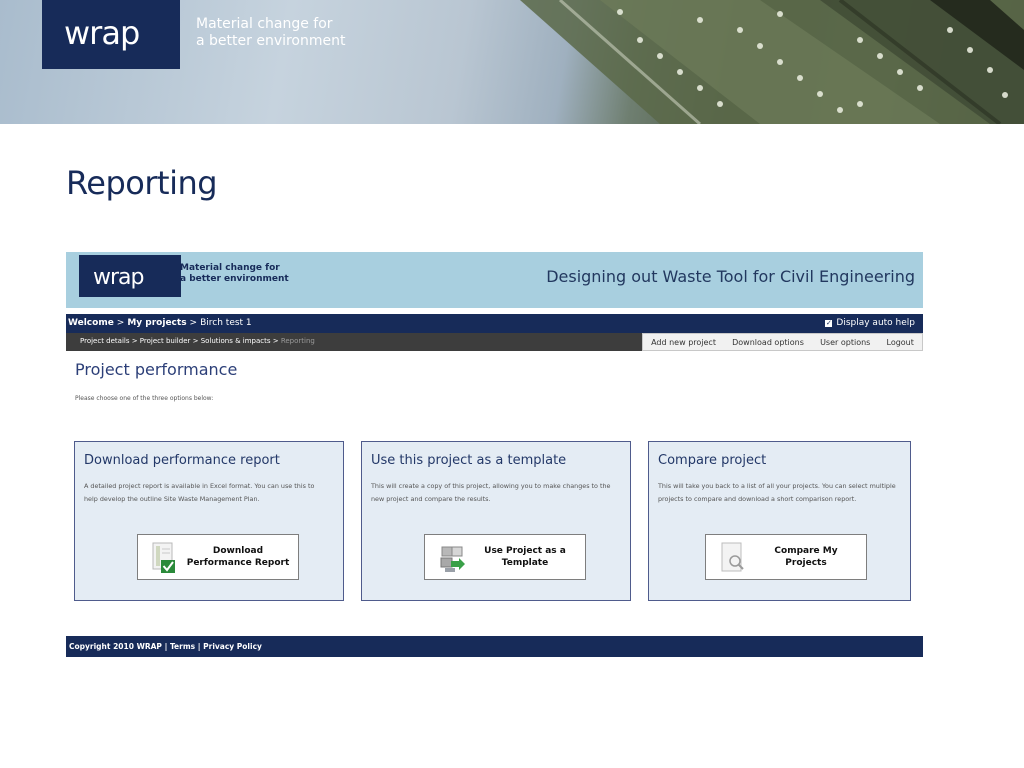 The width and height of the screenshot is (1024, 768). I want to click on breadcrumb: Welcome > My projects > Birch test 1, so click(160, 323).